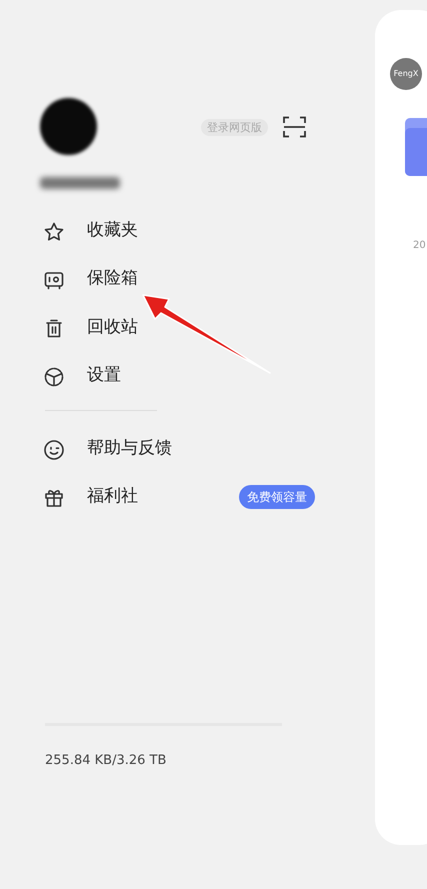  I want to click on menu-item: 保险箱, so click(177, 278).